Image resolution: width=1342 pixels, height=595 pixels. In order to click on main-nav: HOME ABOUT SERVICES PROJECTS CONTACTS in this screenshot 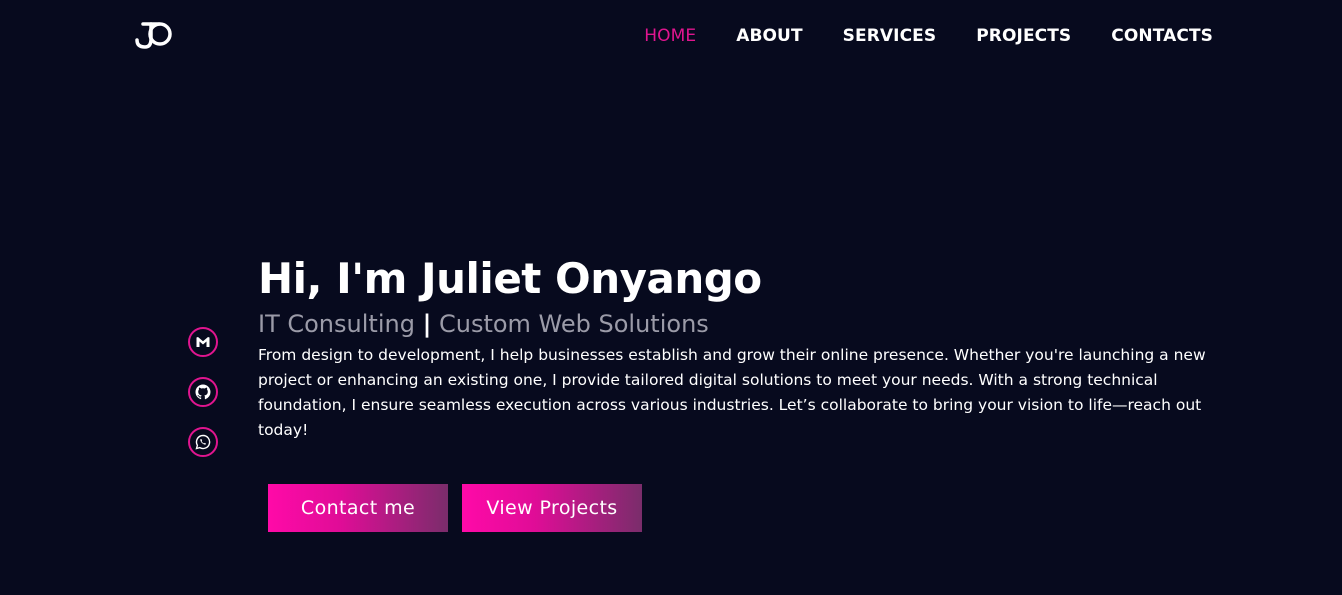, I will do `click(908, 36)`.